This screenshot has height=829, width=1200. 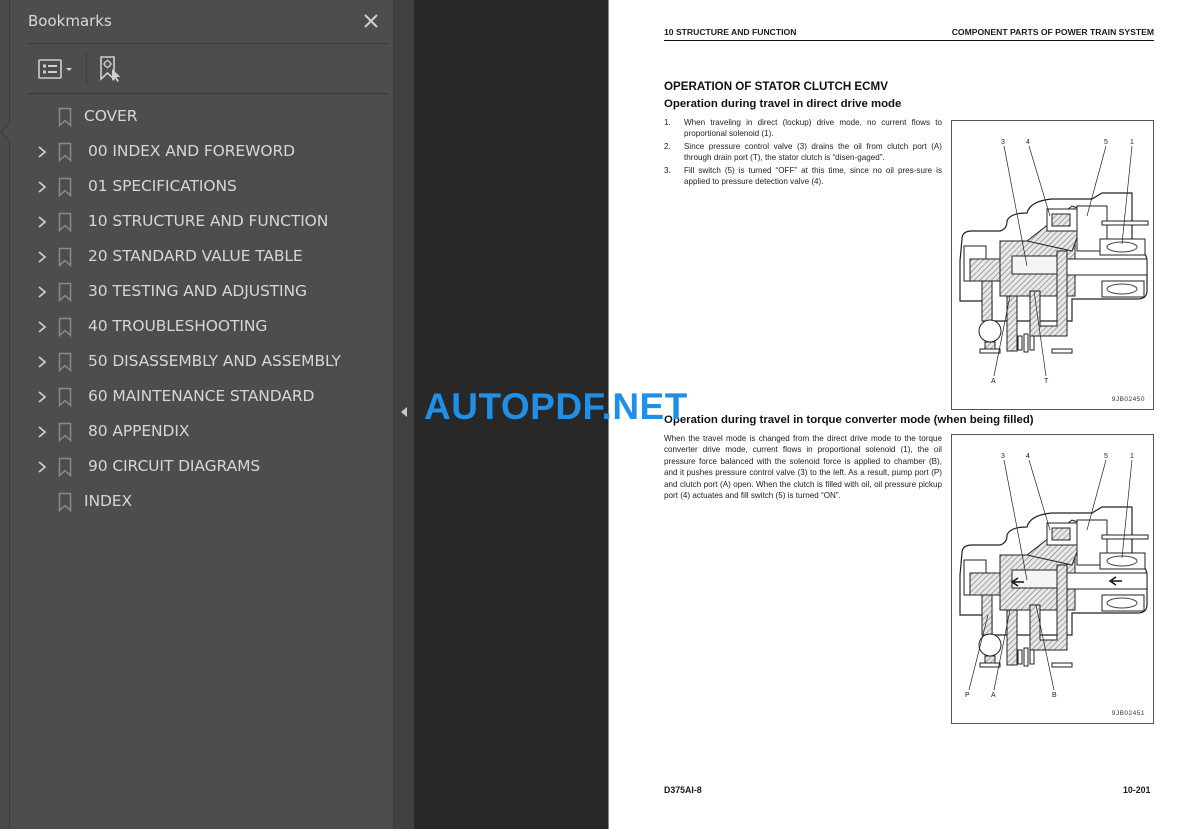 I want to click on bookmark-label: 00 INDEX AND FOREWORD, so click(x=191, y=151).